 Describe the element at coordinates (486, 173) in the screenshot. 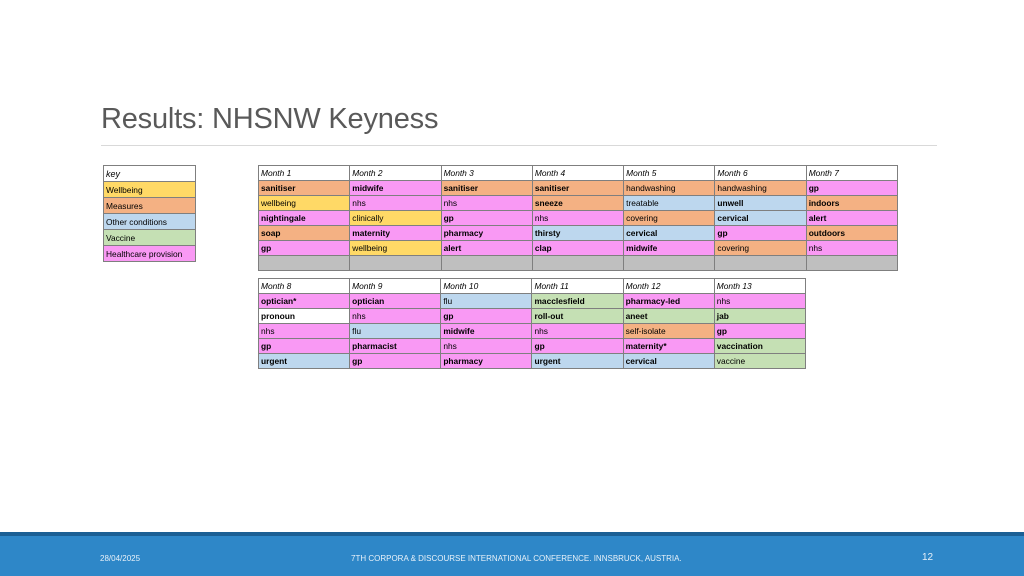

I see `month-header: Month 3` at that location.